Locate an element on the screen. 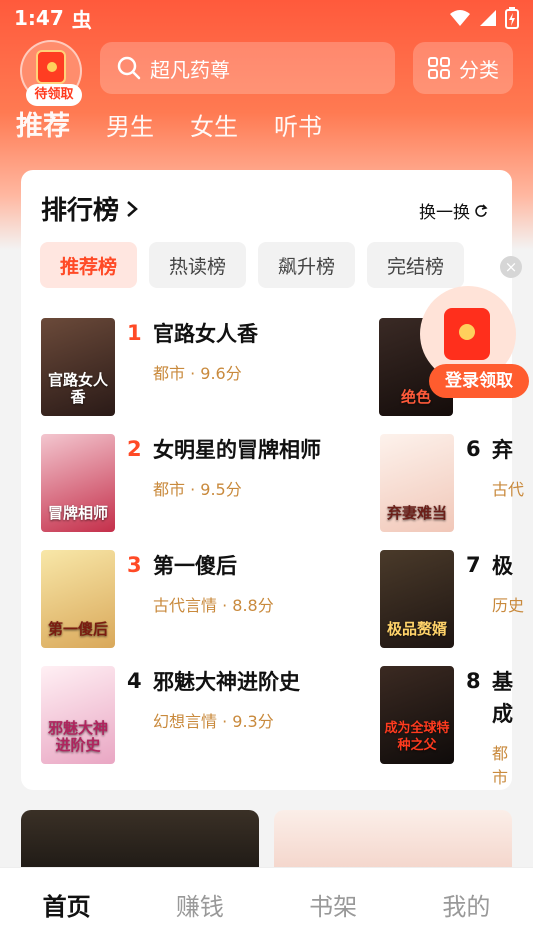  list-item: 邪魅大神进阶史 4 邪魅大神进阶史 幻想言情 · 9.3分 is located at coordinates (187, 715).